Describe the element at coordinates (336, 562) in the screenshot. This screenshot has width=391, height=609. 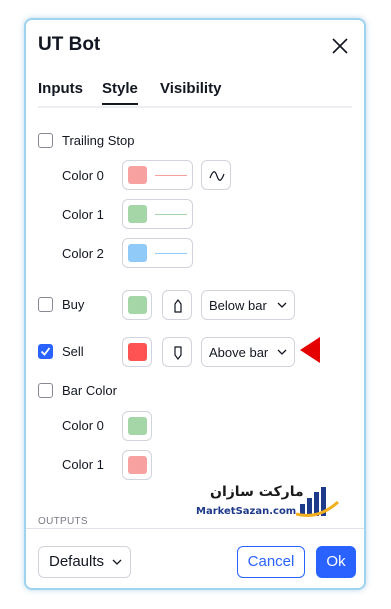
I see `ok-button: Ok` at that location.